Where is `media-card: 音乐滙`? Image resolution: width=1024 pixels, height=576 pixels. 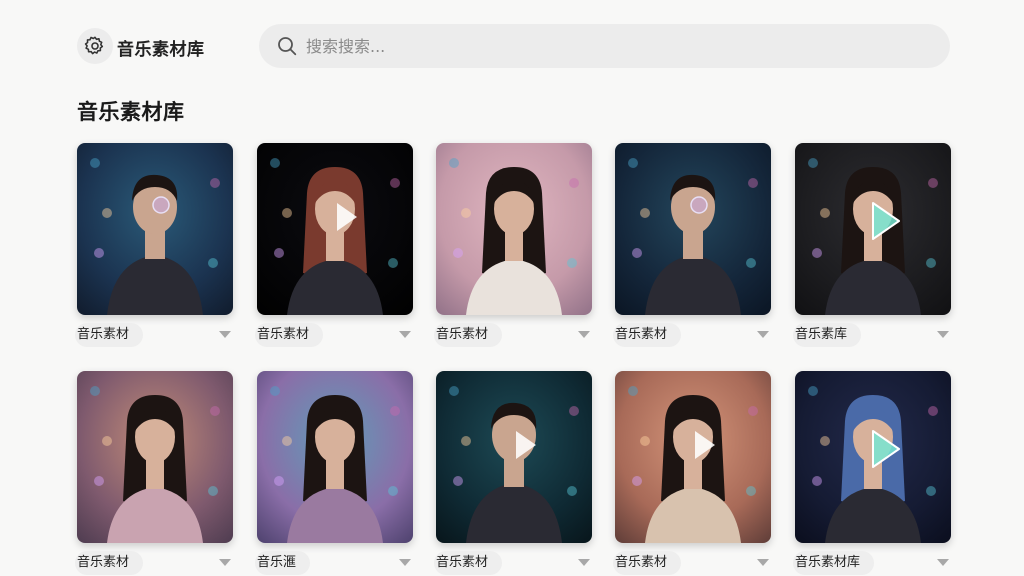
media-card: 音乐滙 is located at coordinates (334, 473).